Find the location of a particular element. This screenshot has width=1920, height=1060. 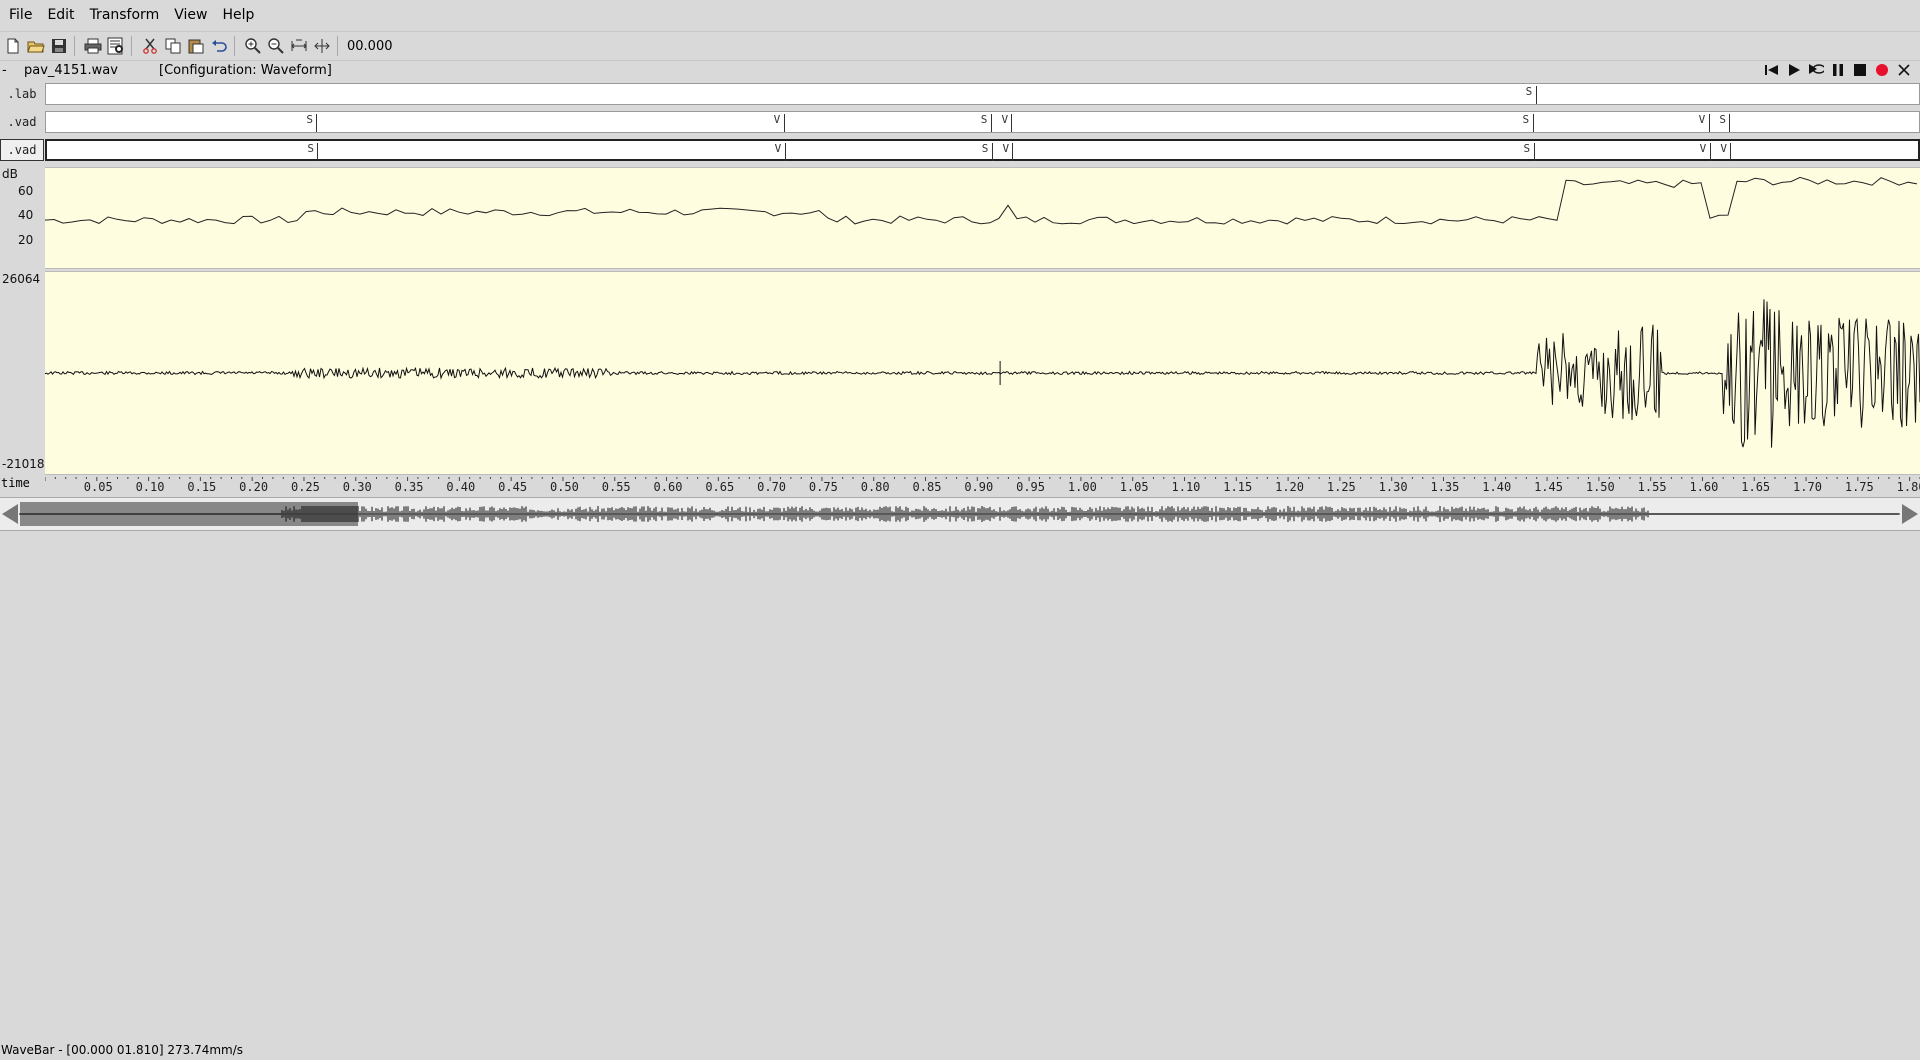

menu-help: Help is located at coordinates (236, 15).